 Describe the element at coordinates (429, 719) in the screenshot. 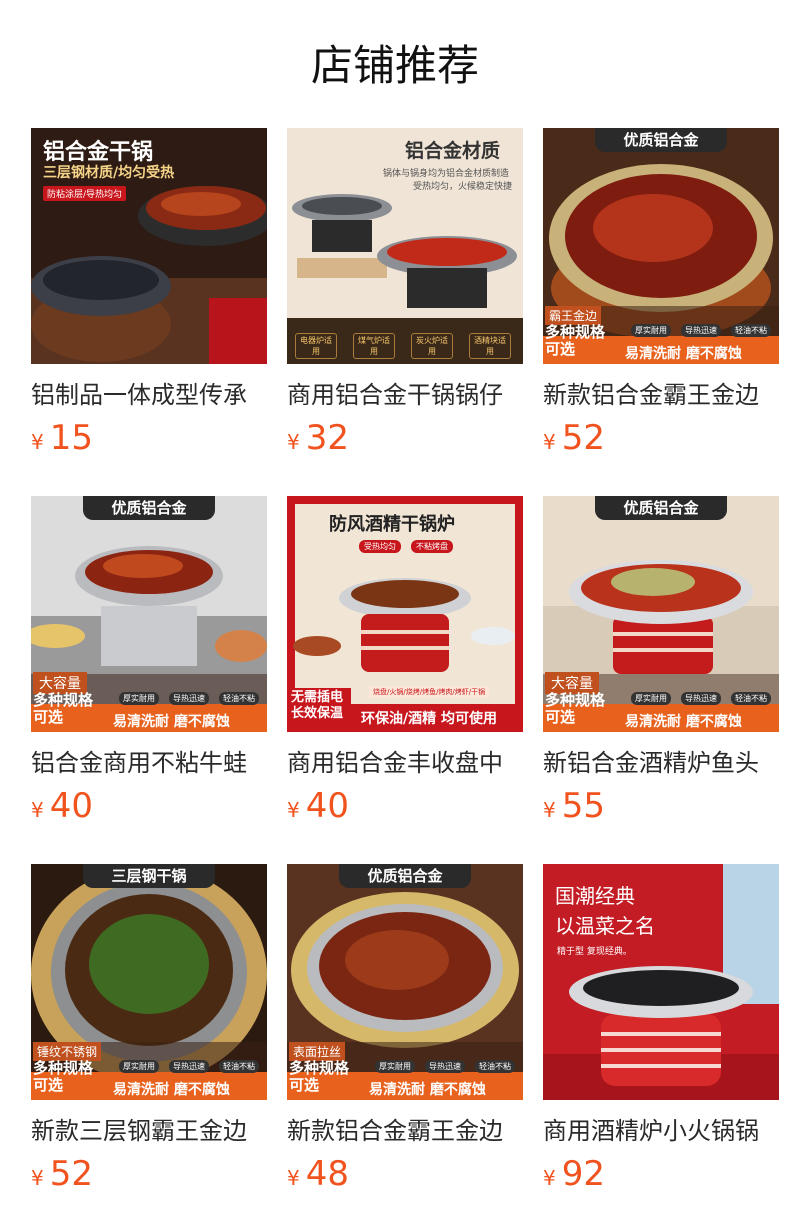

I see `image-slogan: 环保油/酒精 均可使用` at that location.